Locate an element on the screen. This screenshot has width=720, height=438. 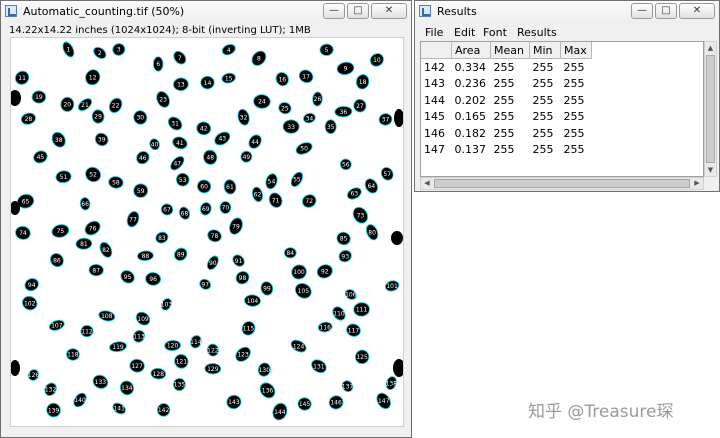
particle-label: 28 is located at coordinates (29, 119).